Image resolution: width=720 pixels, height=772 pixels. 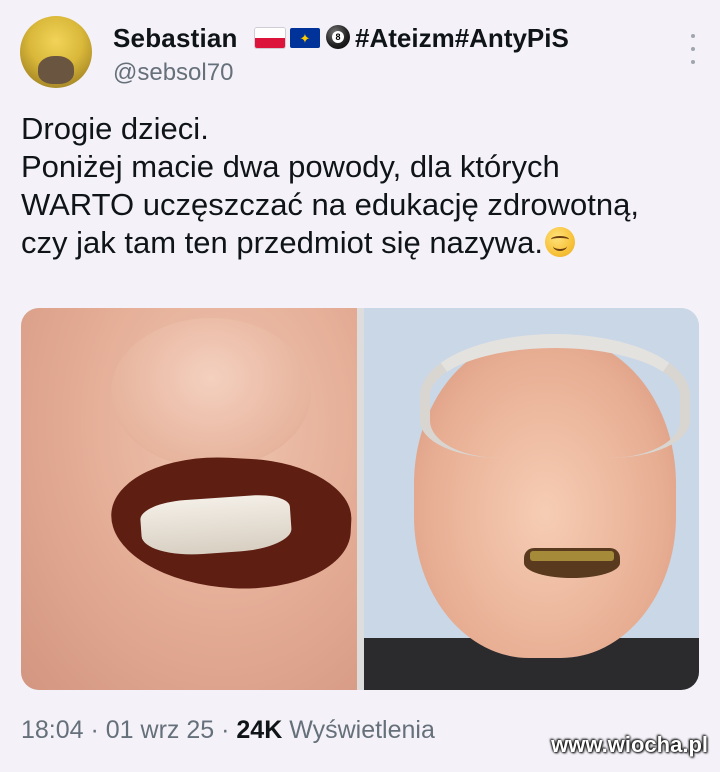 I want to click on tweet-line-last: czy jak tam ten przedmiot się nazywa., so click(x=361, y=243).